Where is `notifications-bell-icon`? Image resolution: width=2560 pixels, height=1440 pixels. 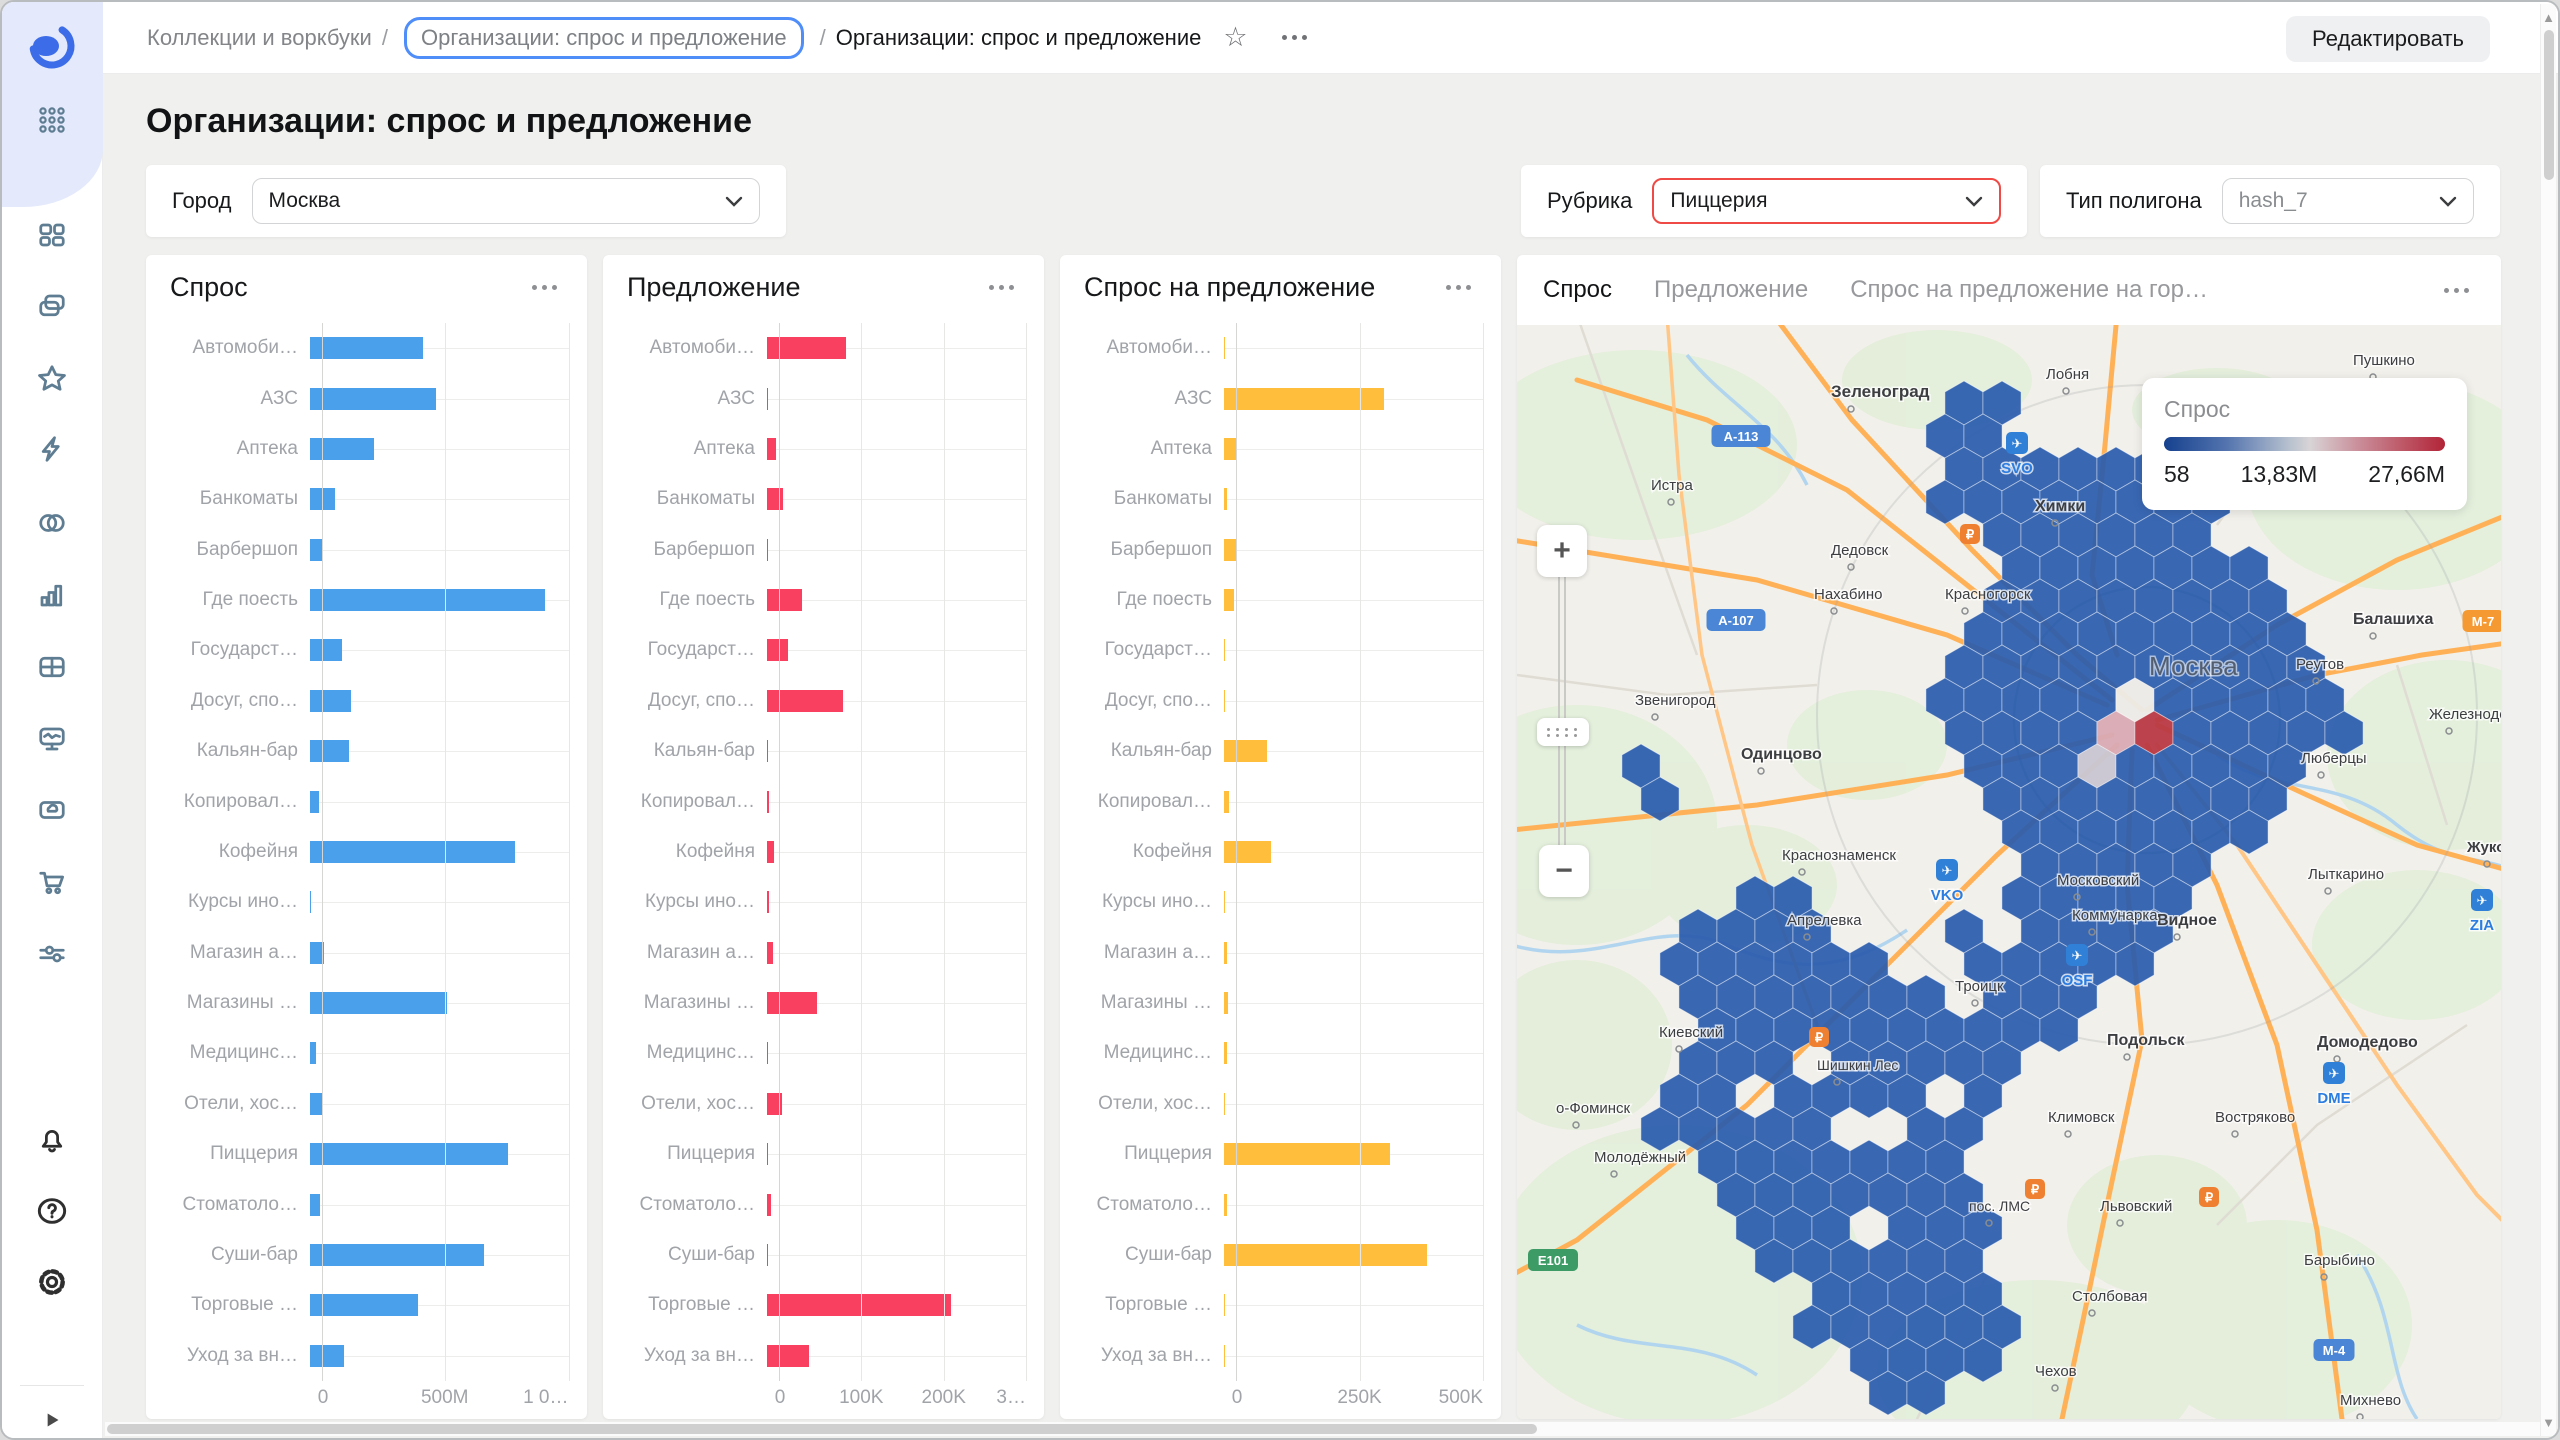
notifications-bell-icon is located at coordinates (52, 1140).